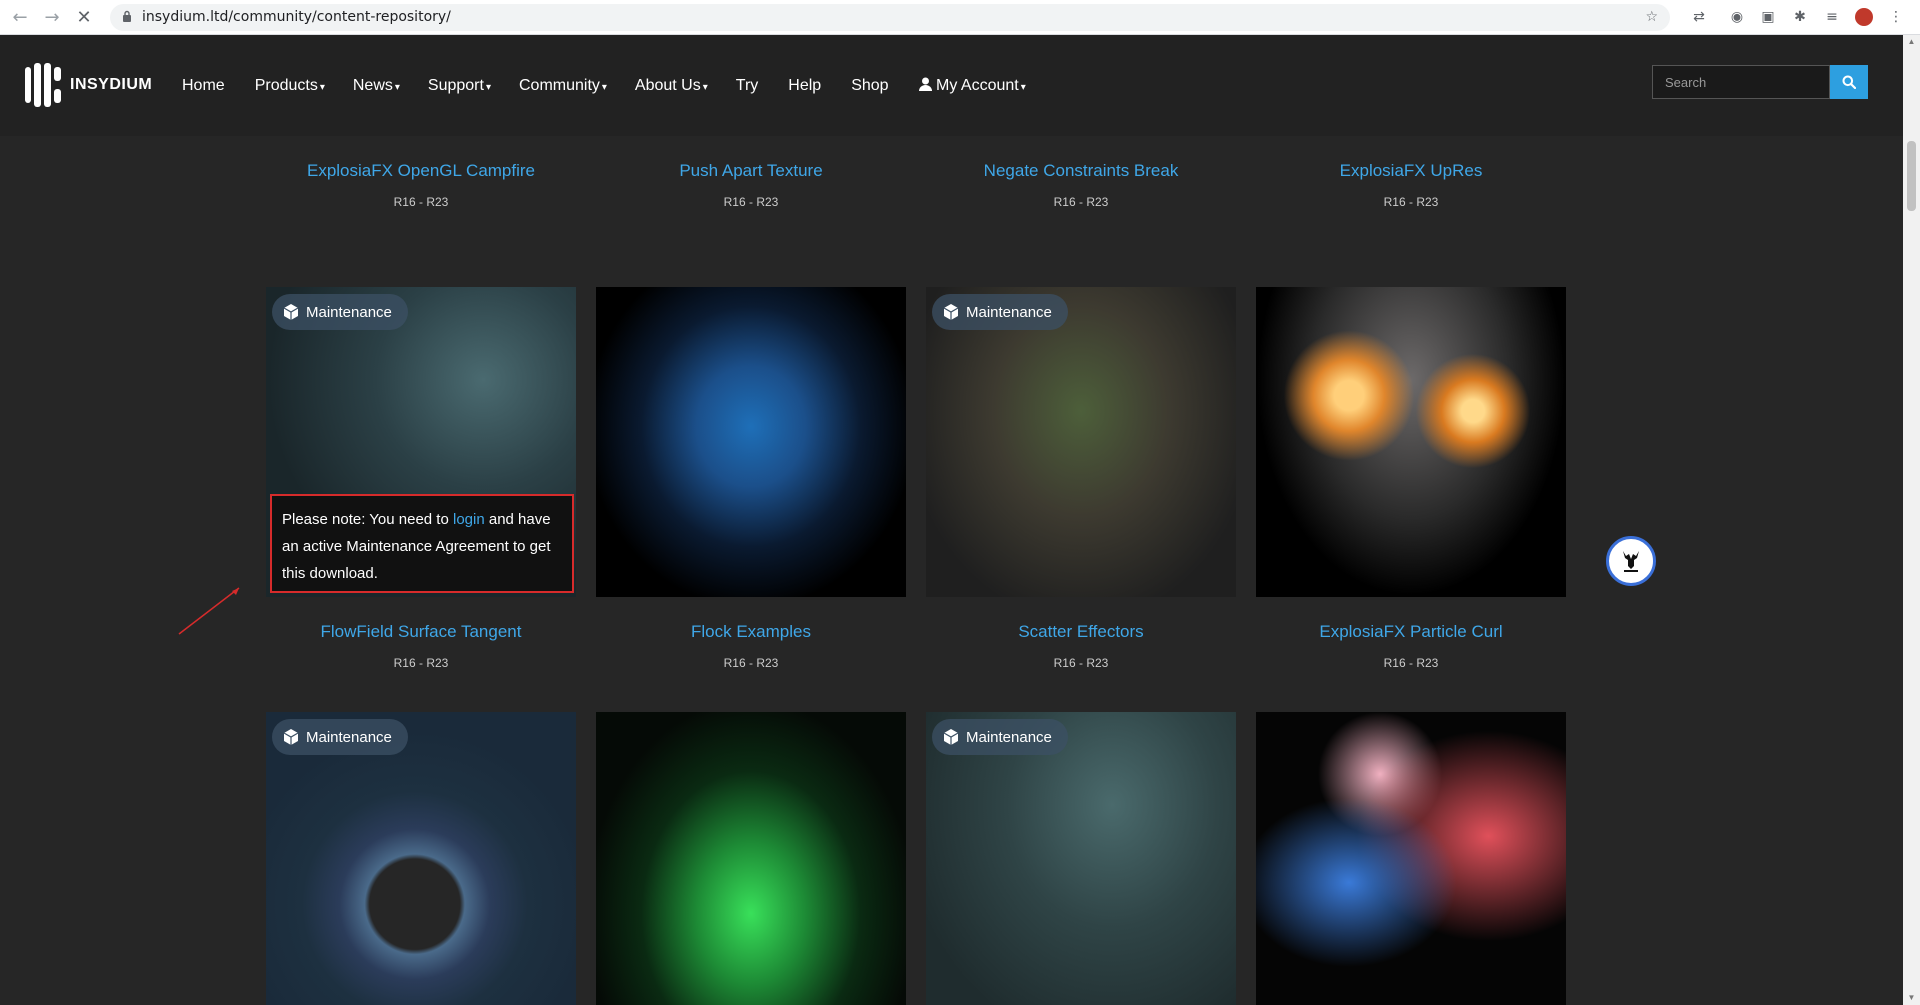  Describe the element at coordinates (204, 86) in the screenshot. I see `nav-home: Home` at that location.